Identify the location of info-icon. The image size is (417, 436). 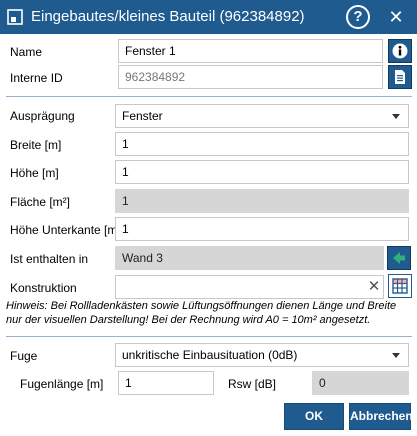
(400, 51).